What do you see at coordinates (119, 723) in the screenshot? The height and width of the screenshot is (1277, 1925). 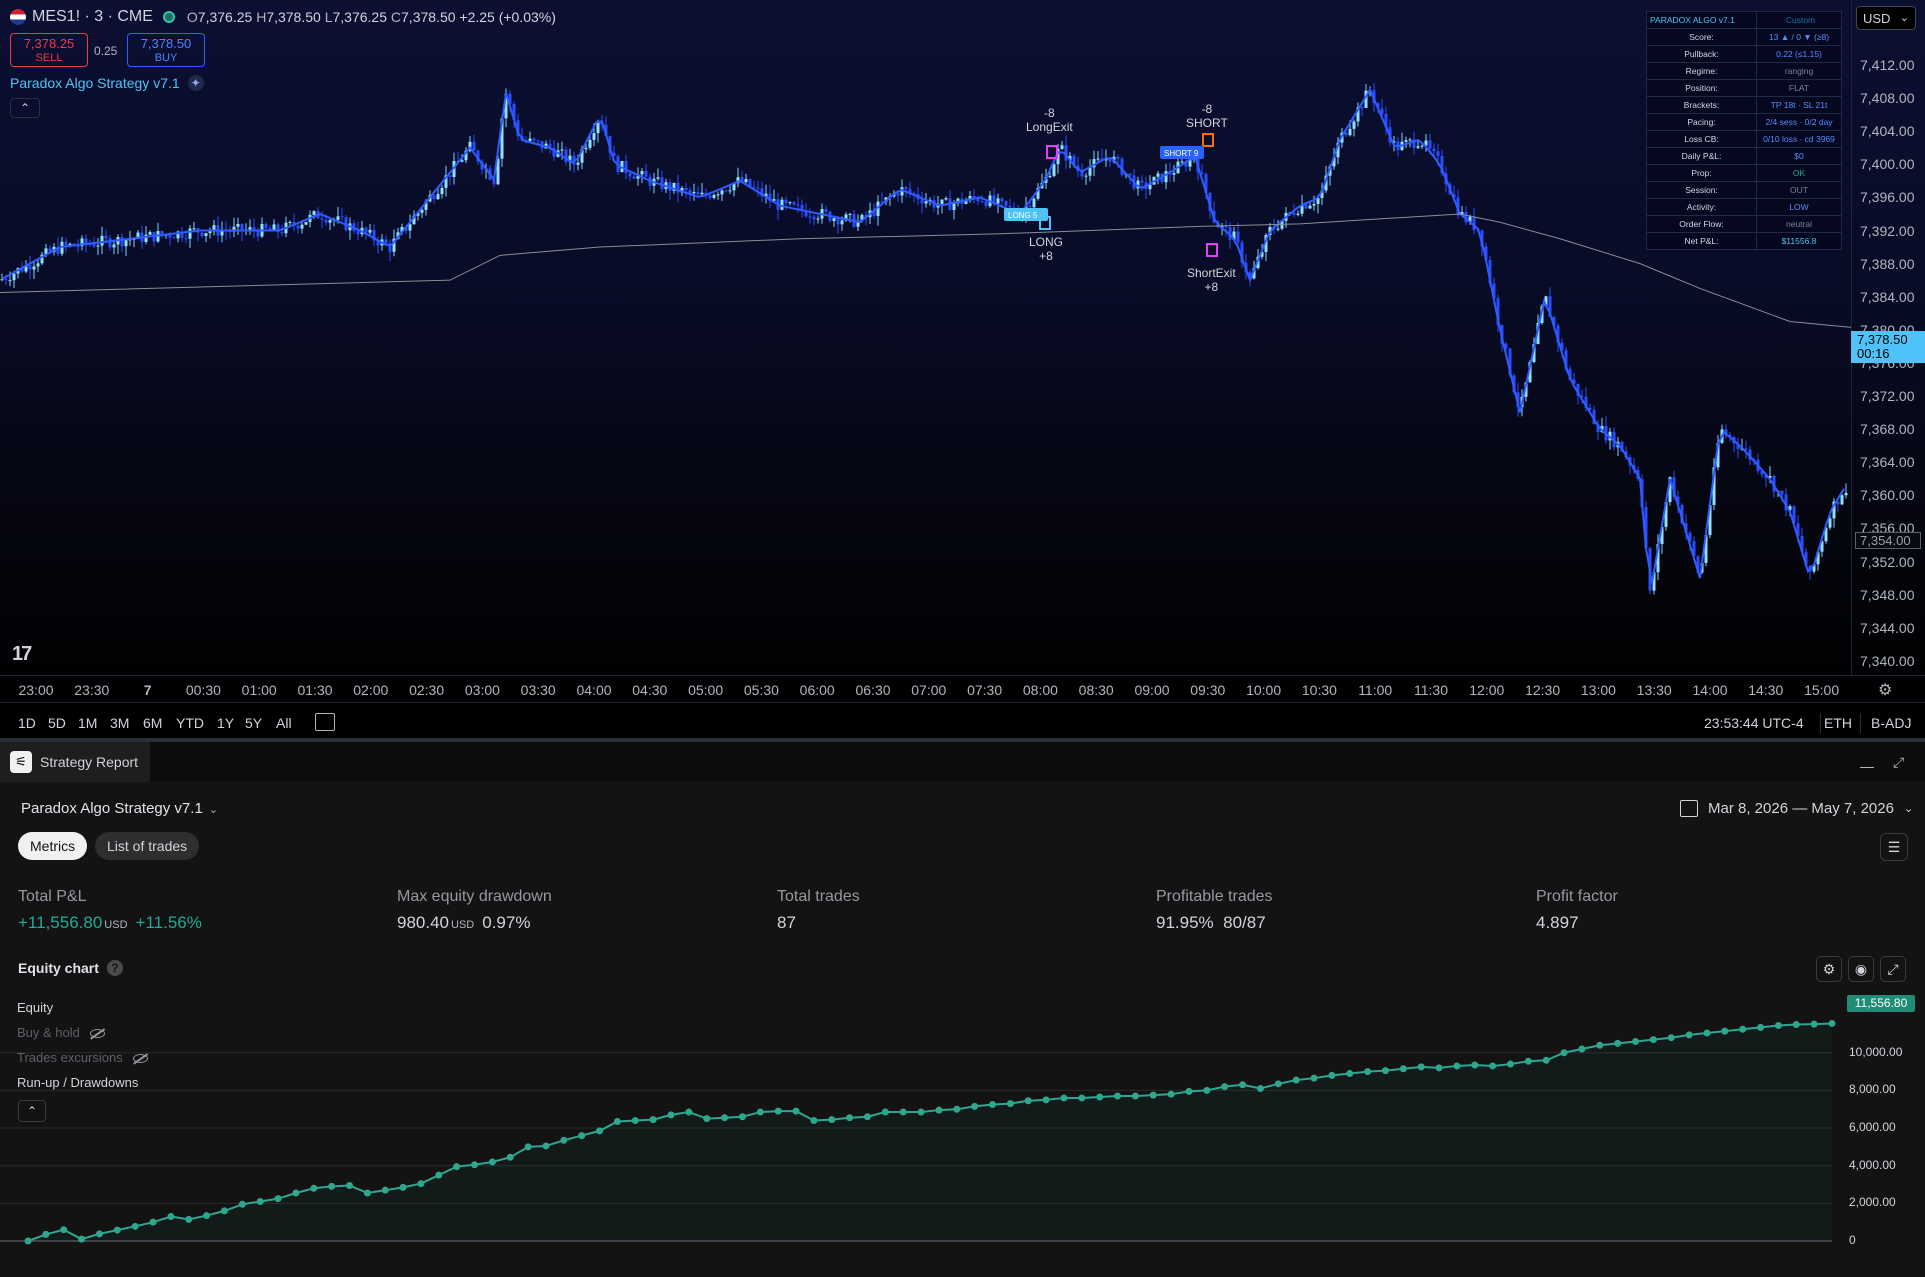 I see `range-button-3m: 3M` at bounding box center [119, 723].